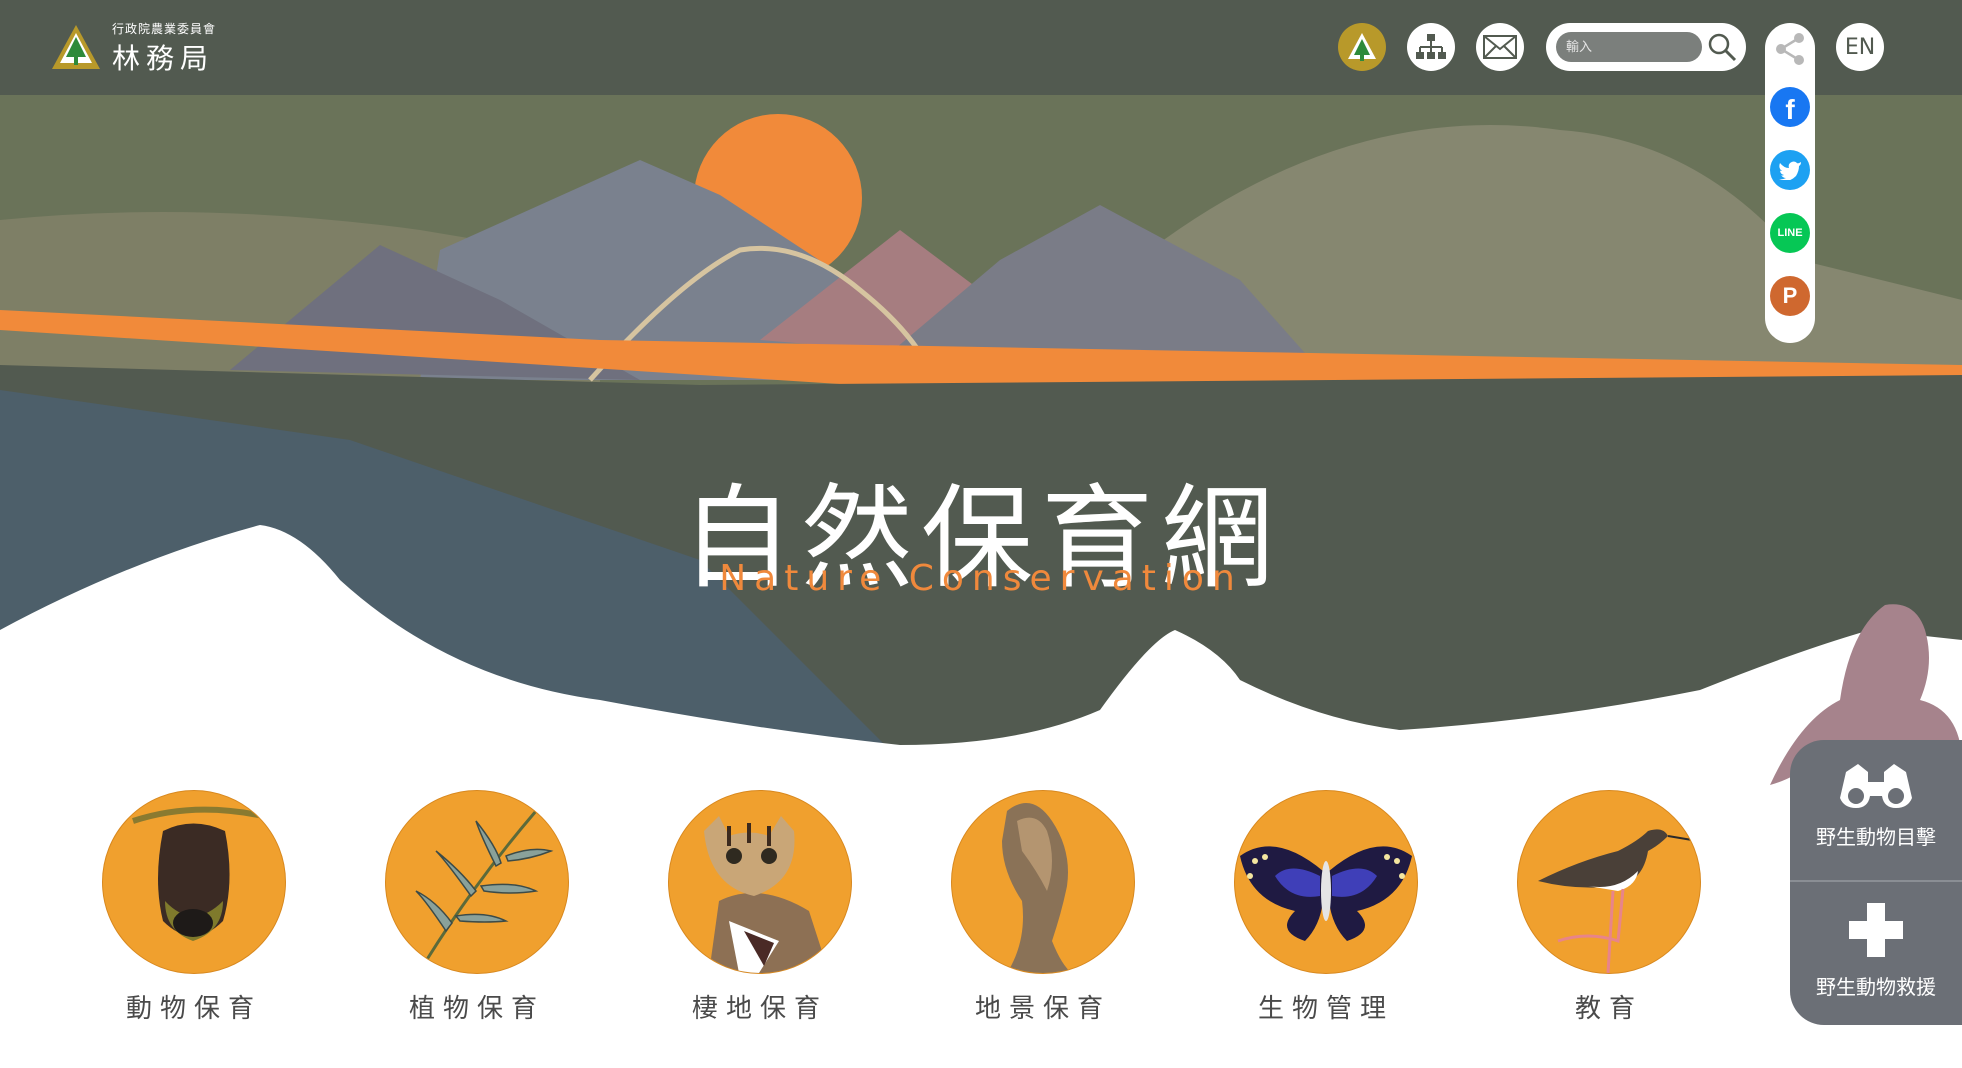 The width and height of the screenshot is (1962, 1068). I want to click on binoculars-icon, so click(1876, 786).